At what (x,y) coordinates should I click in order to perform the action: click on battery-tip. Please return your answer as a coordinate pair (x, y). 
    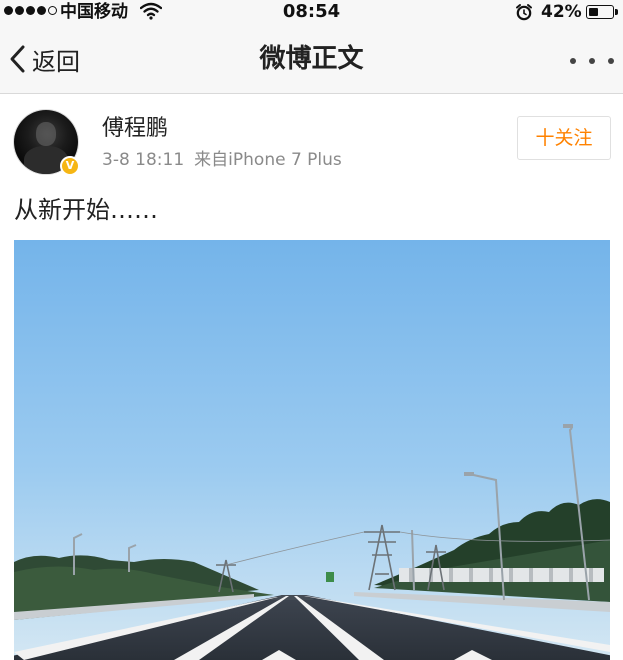
    Looking at the image, I should click on (616, 12).